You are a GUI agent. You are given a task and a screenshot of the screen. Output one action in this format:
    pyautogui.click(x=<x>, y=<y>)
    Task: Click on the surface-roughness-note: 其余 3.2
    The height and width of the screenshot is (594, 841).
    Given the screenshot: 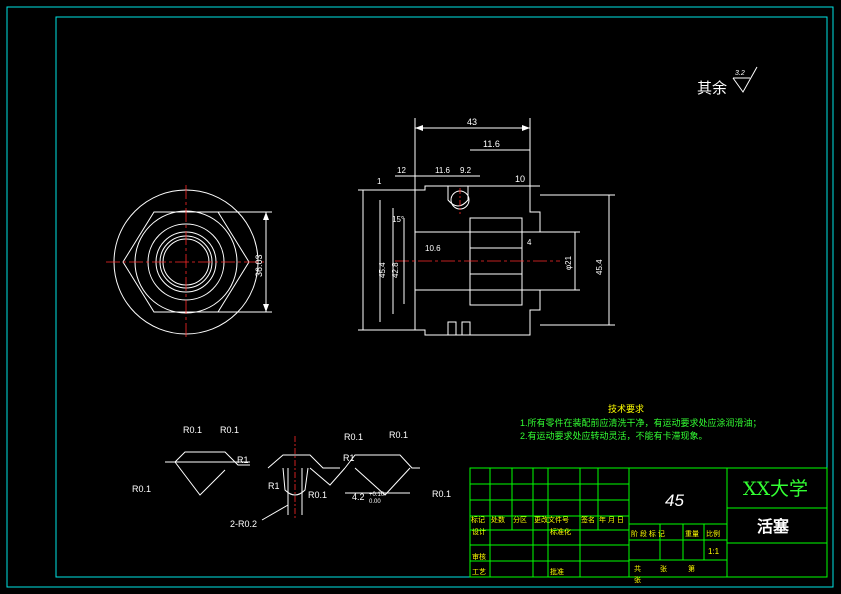 What is the action you would take?
    pyautogui.click(x=727, y=81)
    